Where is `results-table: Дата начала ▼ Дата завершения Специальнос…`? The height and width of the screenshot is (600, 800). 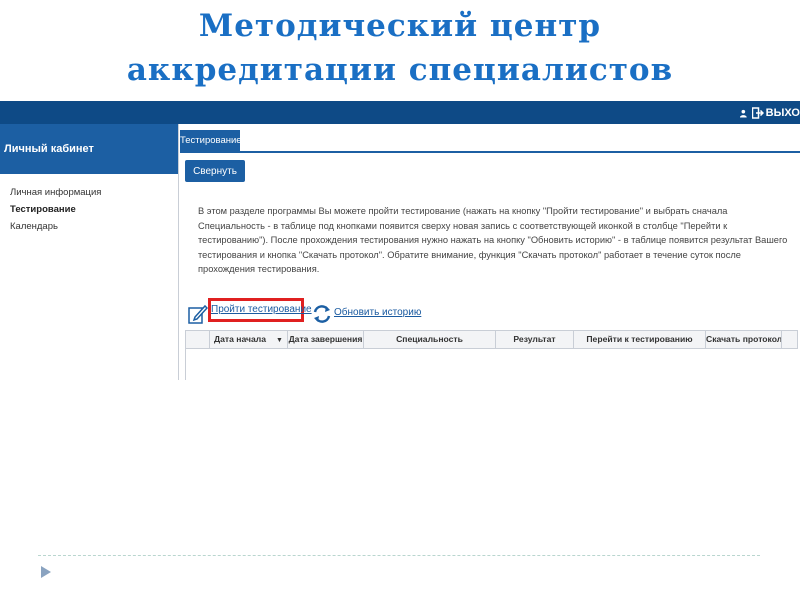 results-table: Дата начала ▼ Дата завершения Специальнос… is located at coordinates (491, 355).